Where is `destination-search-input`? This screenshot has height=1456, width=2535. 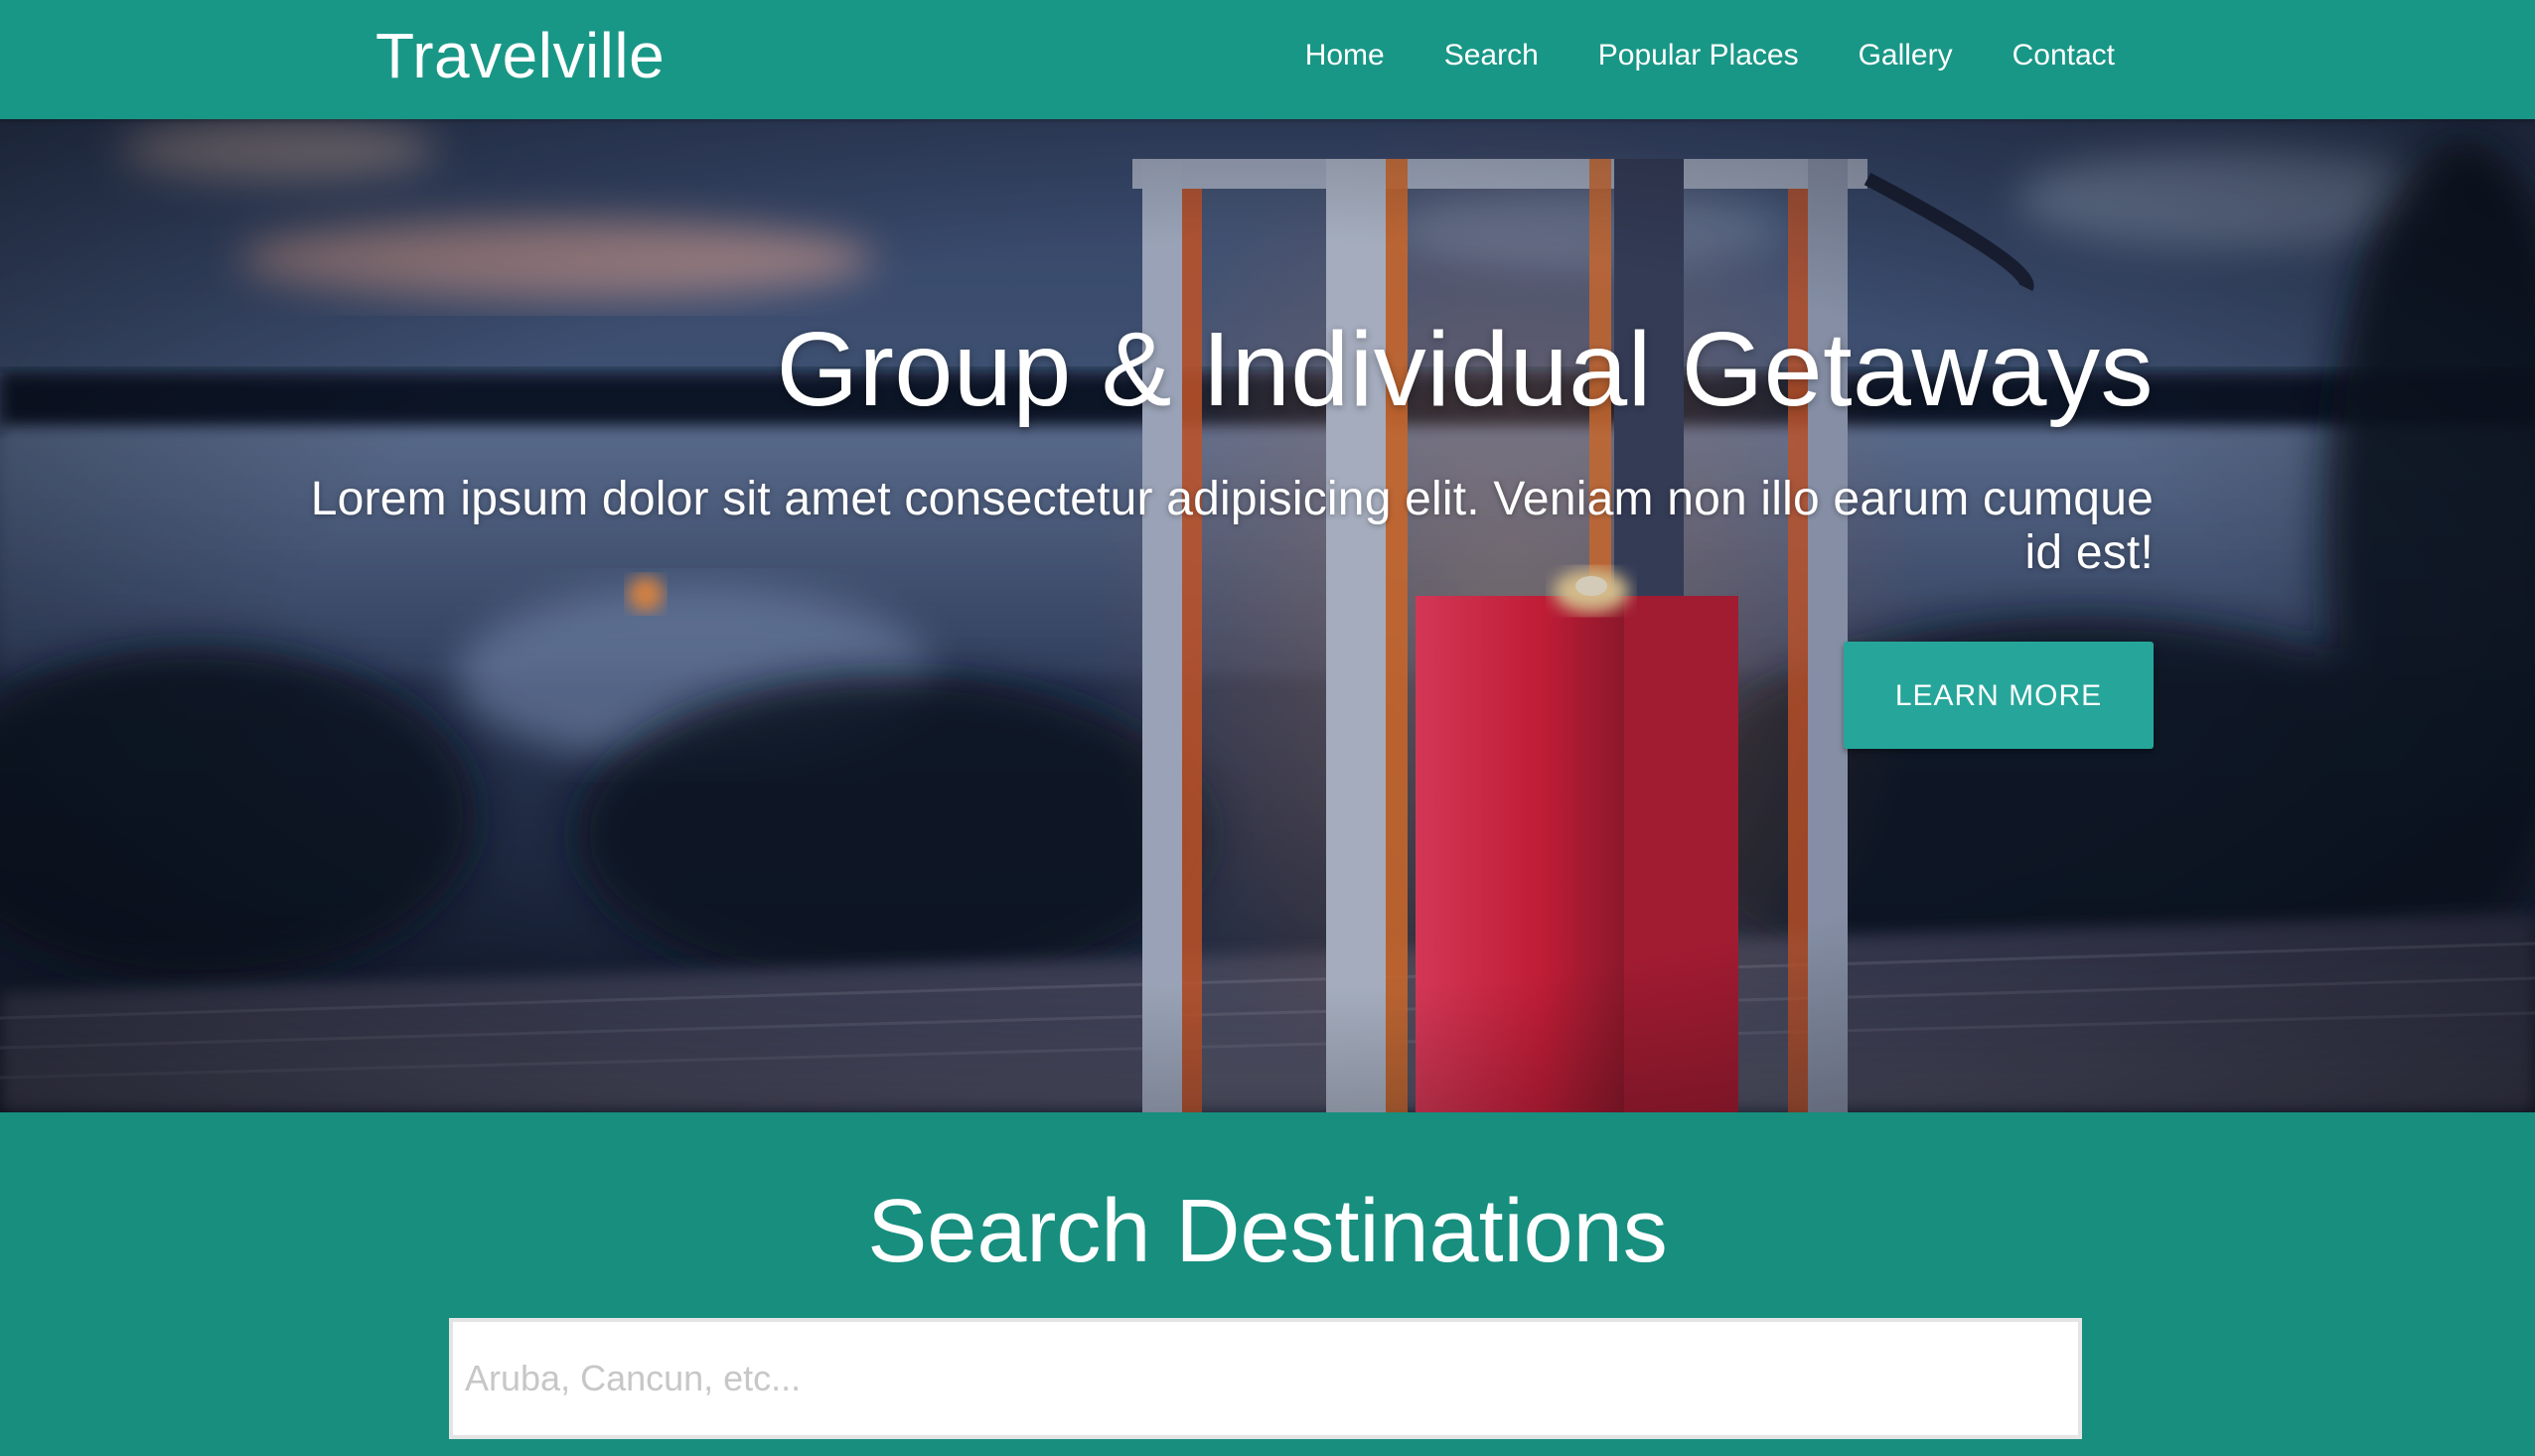
destination-search-input is located at coordinates (1265, 1378).